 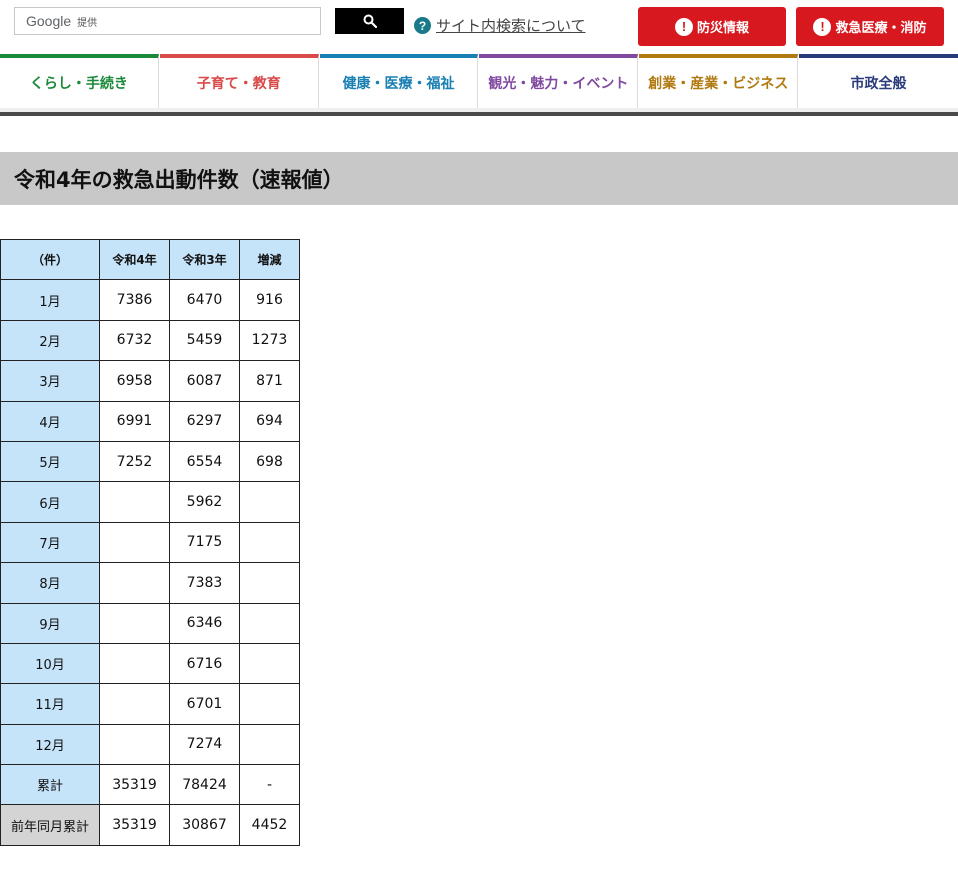 I want to click on cell-reiwa3: 6087, so click(x=204, y=381).